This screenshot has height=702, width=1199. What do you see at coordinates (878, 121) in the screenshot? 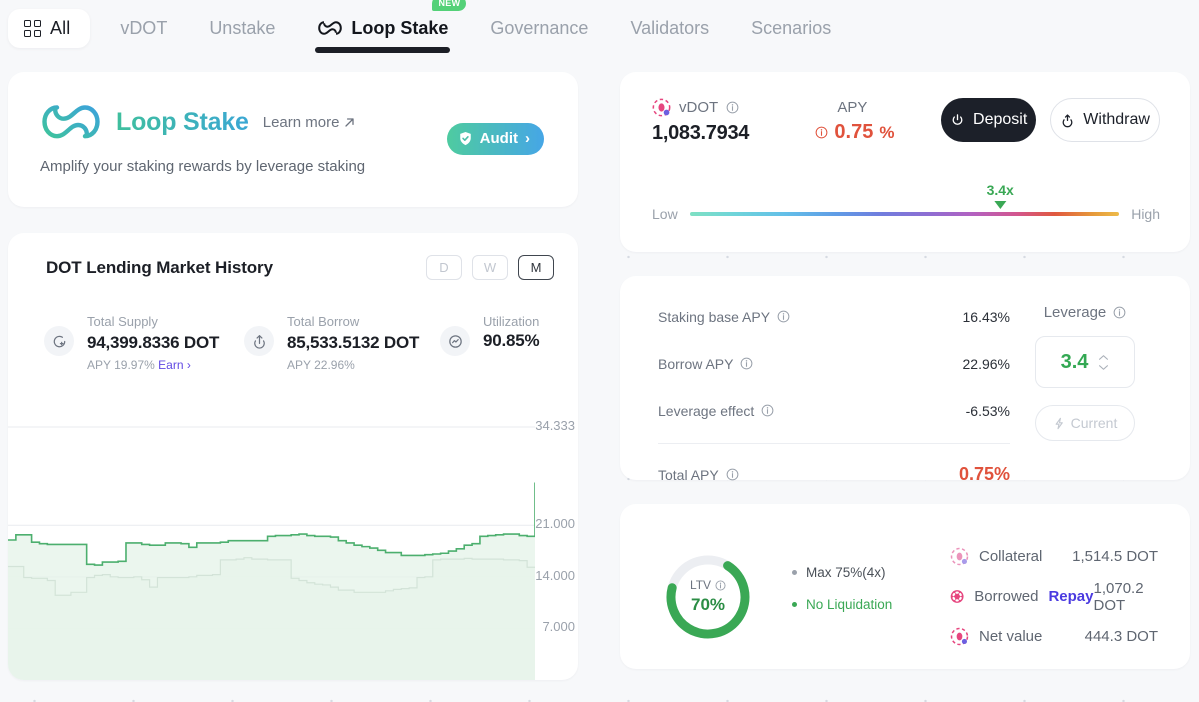
I see `position-apy: APY 0.75 %` at bounding box center [878, 121].